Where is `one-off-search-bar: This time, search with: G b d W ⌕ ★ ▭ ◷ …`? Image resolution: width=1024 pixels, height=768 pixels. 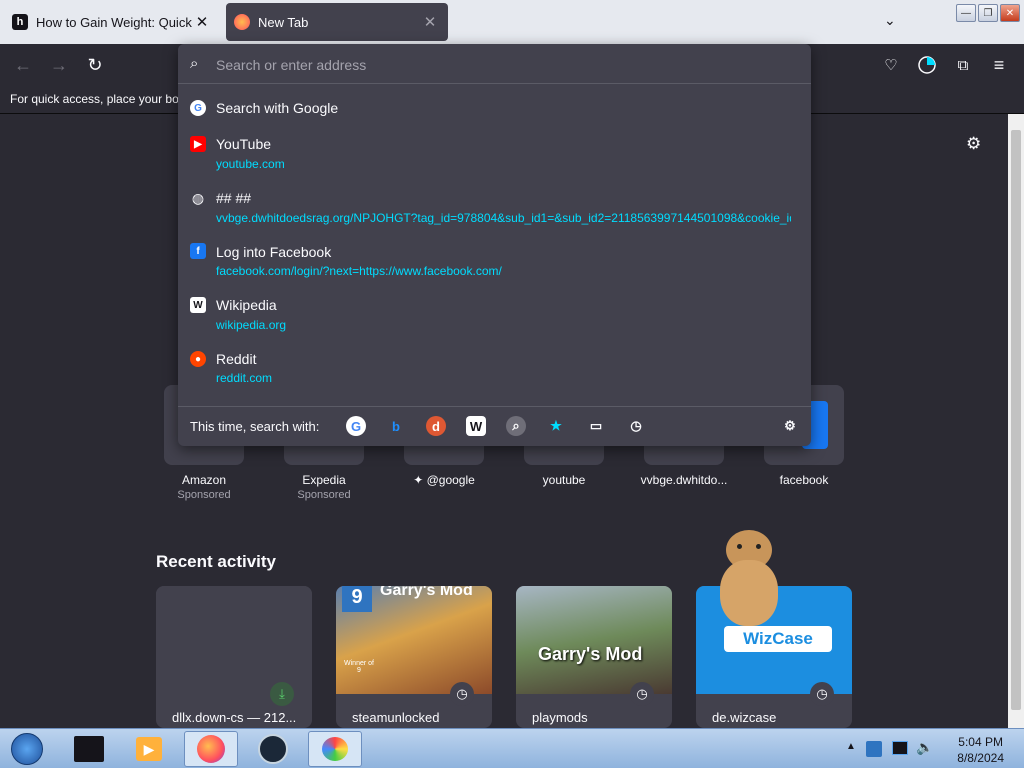 one-off-search-bar: This time, search with: G b d W ⌕ ★ ▭ ◷ … is located at coordinates (494, 426).